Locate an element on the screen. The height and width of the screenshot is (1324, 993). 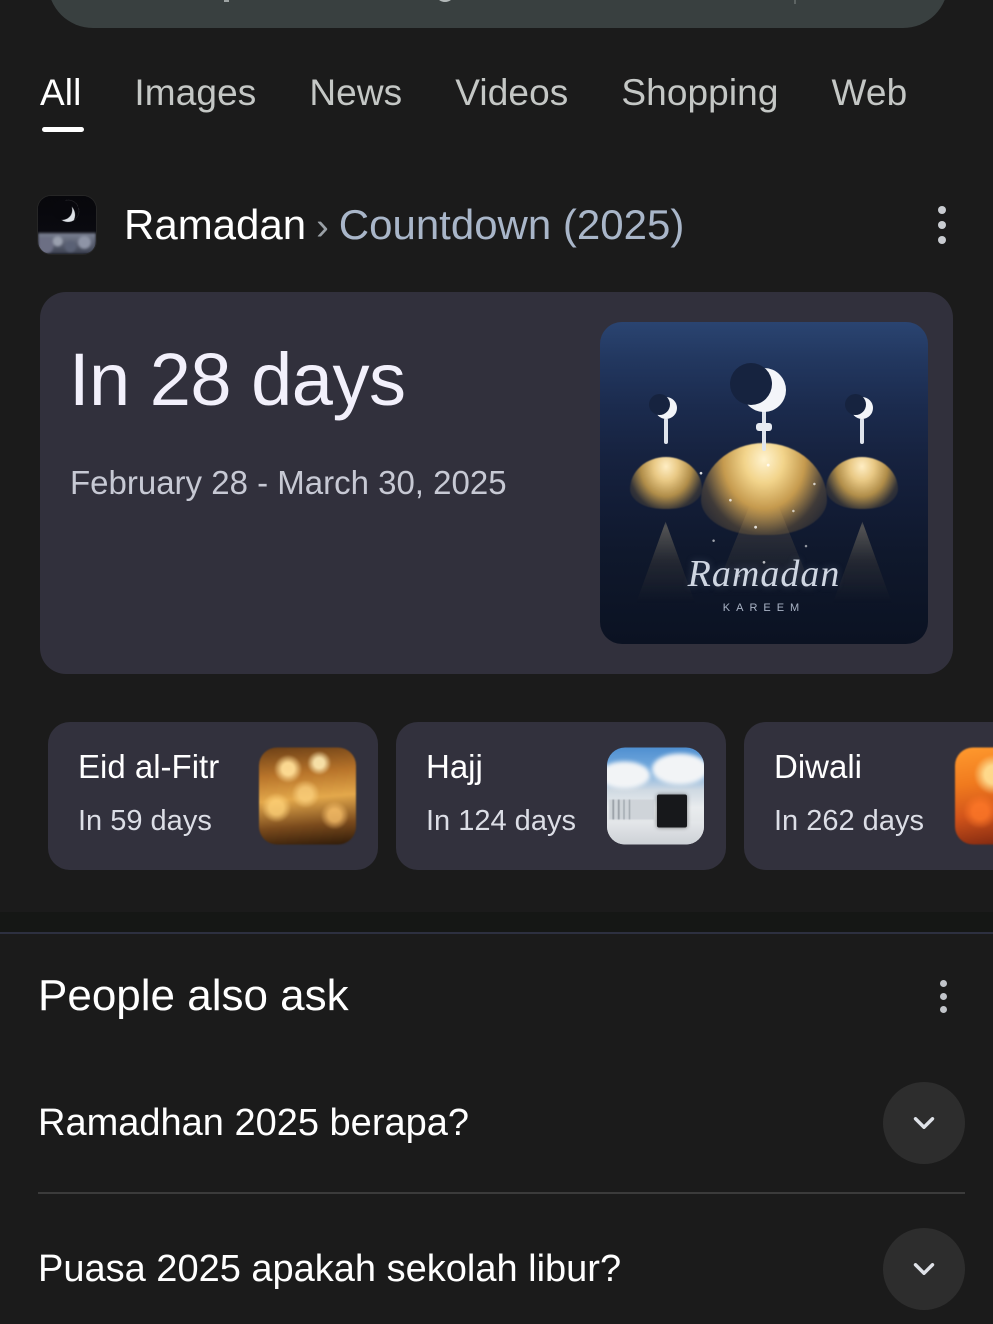
countdown-daterange: February 28 - March 30, 2025 is located at coordinates (288, 482).